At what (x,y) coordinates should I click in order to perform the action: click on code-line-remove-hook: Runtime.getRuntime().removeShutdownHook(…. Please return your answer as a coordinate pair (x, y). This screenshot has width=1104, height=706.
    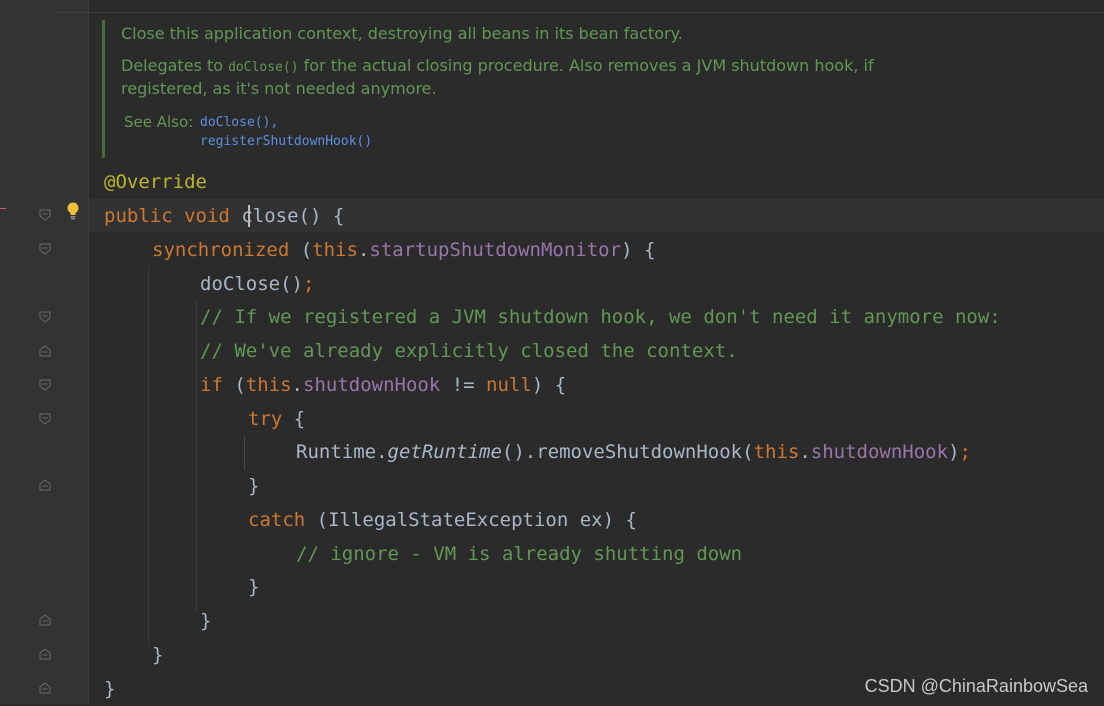
    Looking at the image, I should click on (633, 452).